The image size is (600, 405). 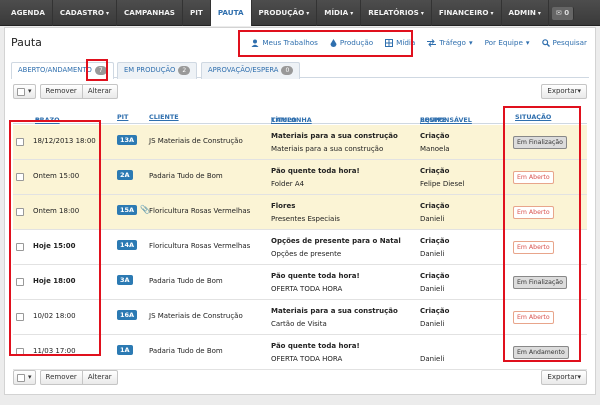 I want to click on status-badge: Em Andamento, so click(x=541, y=352).